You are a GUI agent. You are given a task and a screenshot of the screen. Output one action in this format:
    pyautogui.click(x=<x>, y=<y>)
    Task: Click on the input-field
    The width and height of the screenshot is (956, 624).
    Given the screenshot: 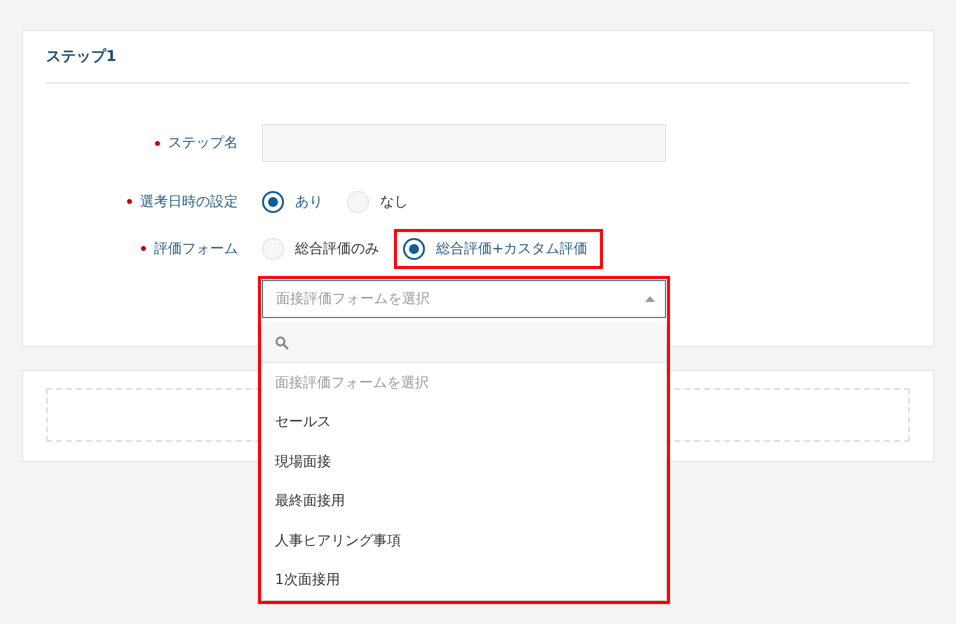 What is the action you would take?
    pyautogui.click(x=464, y=143)
    